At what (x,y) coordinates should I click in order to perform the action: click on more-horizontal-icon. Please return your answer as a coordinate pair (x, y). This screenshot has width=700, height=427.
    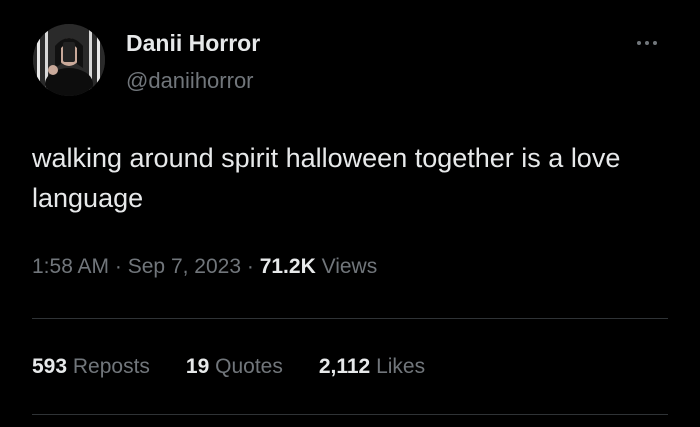
    Looking at the image, I should click on (652, 43).